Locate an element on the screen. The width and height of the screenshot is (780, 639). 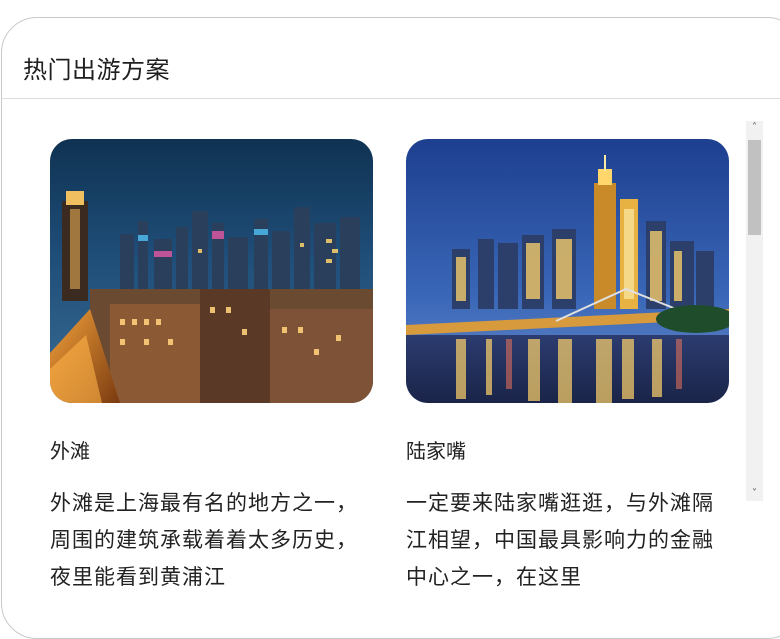
spot-description: 外滩是上海最有名的地方之一，周围的建筑承载着着太多历史，夜里能看到黄浦江 is located at coordinates (204, 540).